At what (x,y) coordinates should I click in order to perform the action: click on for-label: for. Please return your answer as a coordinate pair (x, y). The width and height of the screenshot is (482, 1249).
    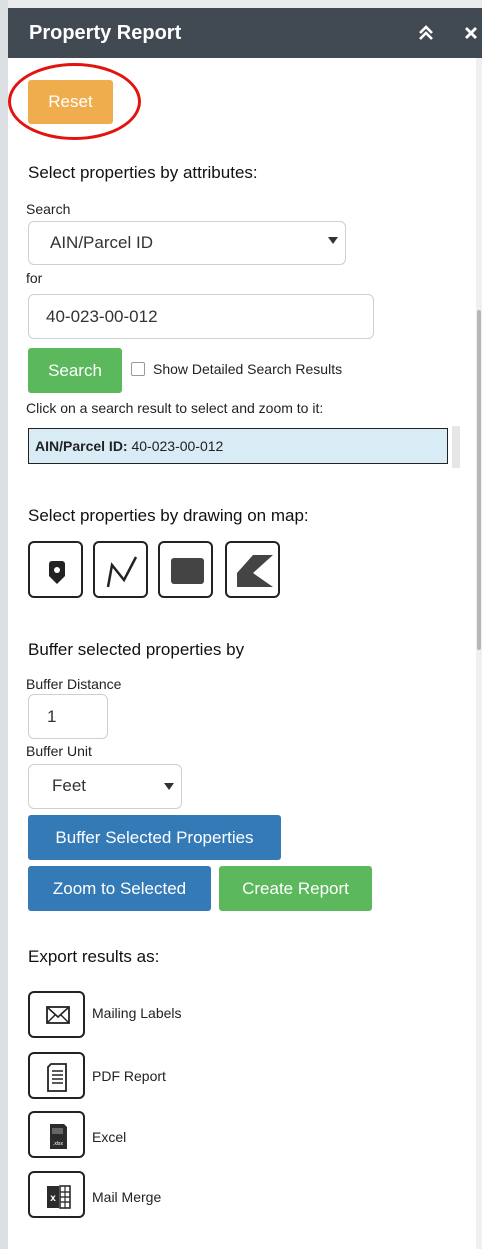
    Looking at the image, I should click on (34, 278).